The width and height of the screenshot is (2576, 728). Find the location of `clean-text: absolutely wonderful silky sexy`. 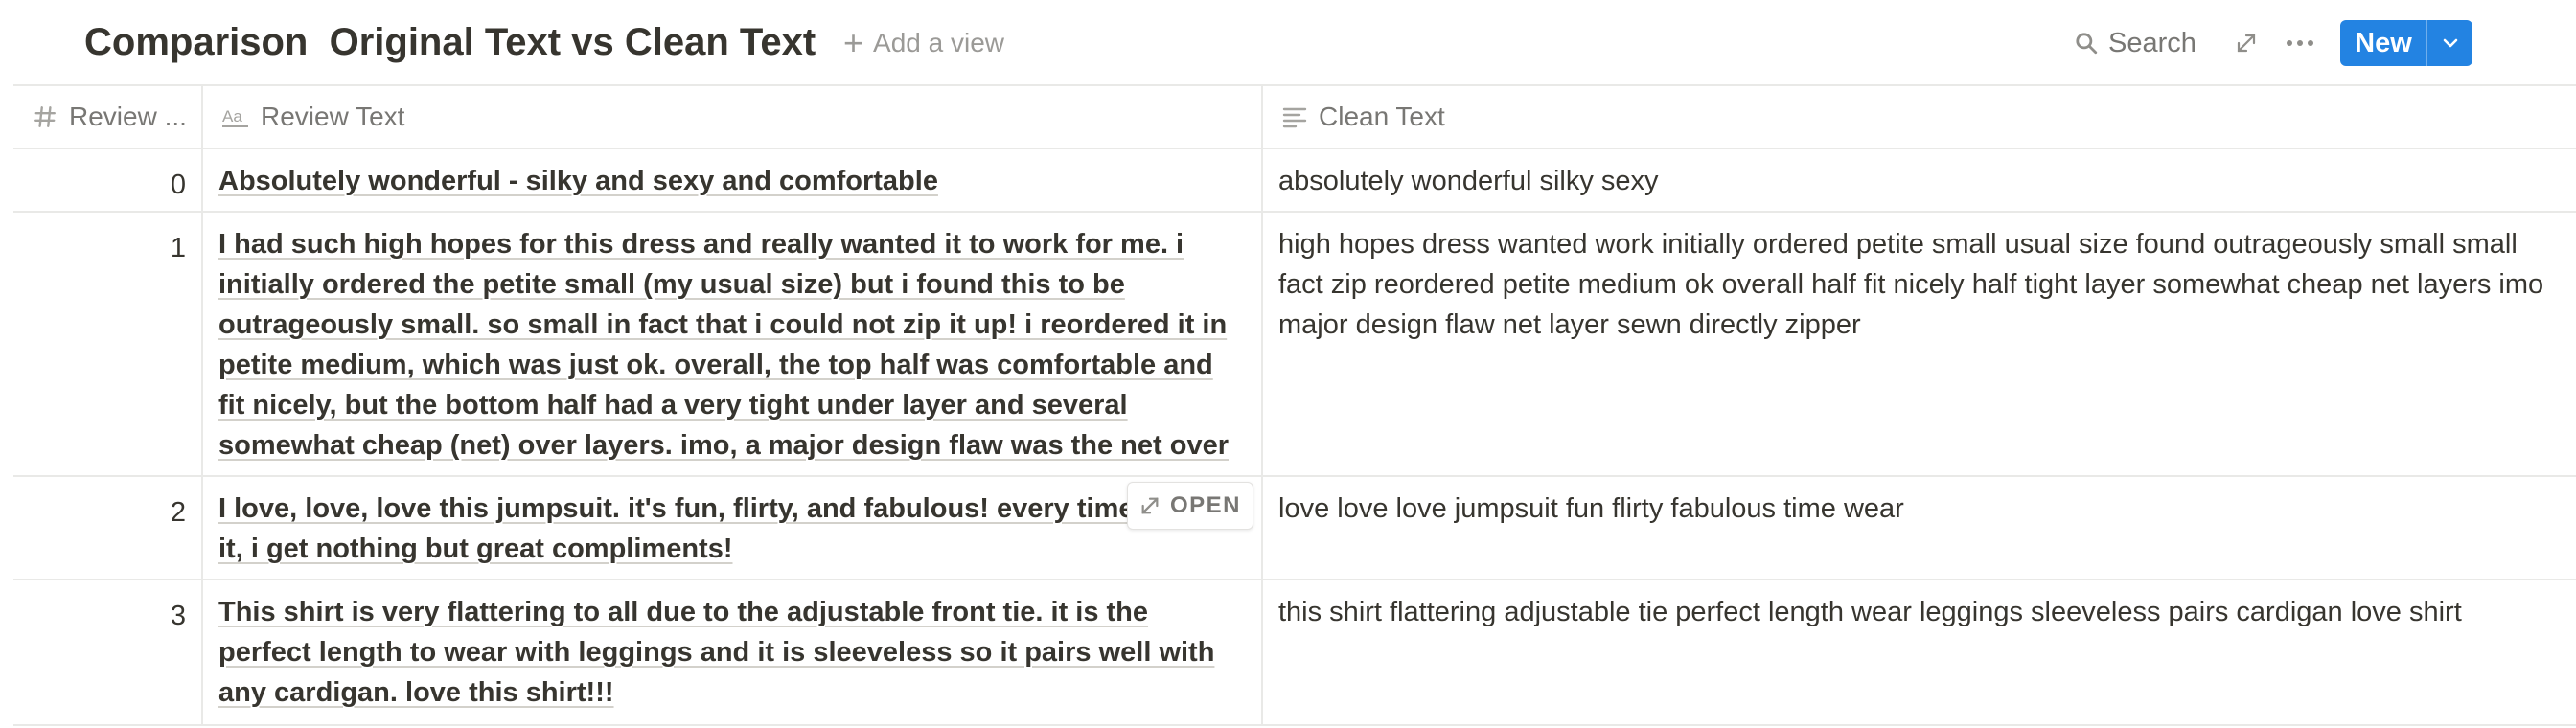

clean-text: absolutely wonderful silky sexy is located at coordinates (1468, 181).